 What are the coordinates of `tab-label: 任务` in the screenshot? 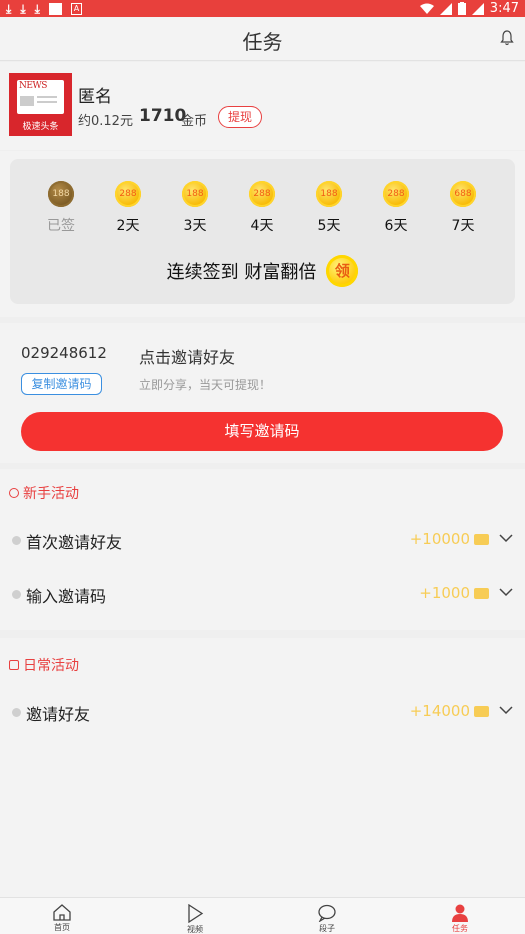 It's located at (460, 928).